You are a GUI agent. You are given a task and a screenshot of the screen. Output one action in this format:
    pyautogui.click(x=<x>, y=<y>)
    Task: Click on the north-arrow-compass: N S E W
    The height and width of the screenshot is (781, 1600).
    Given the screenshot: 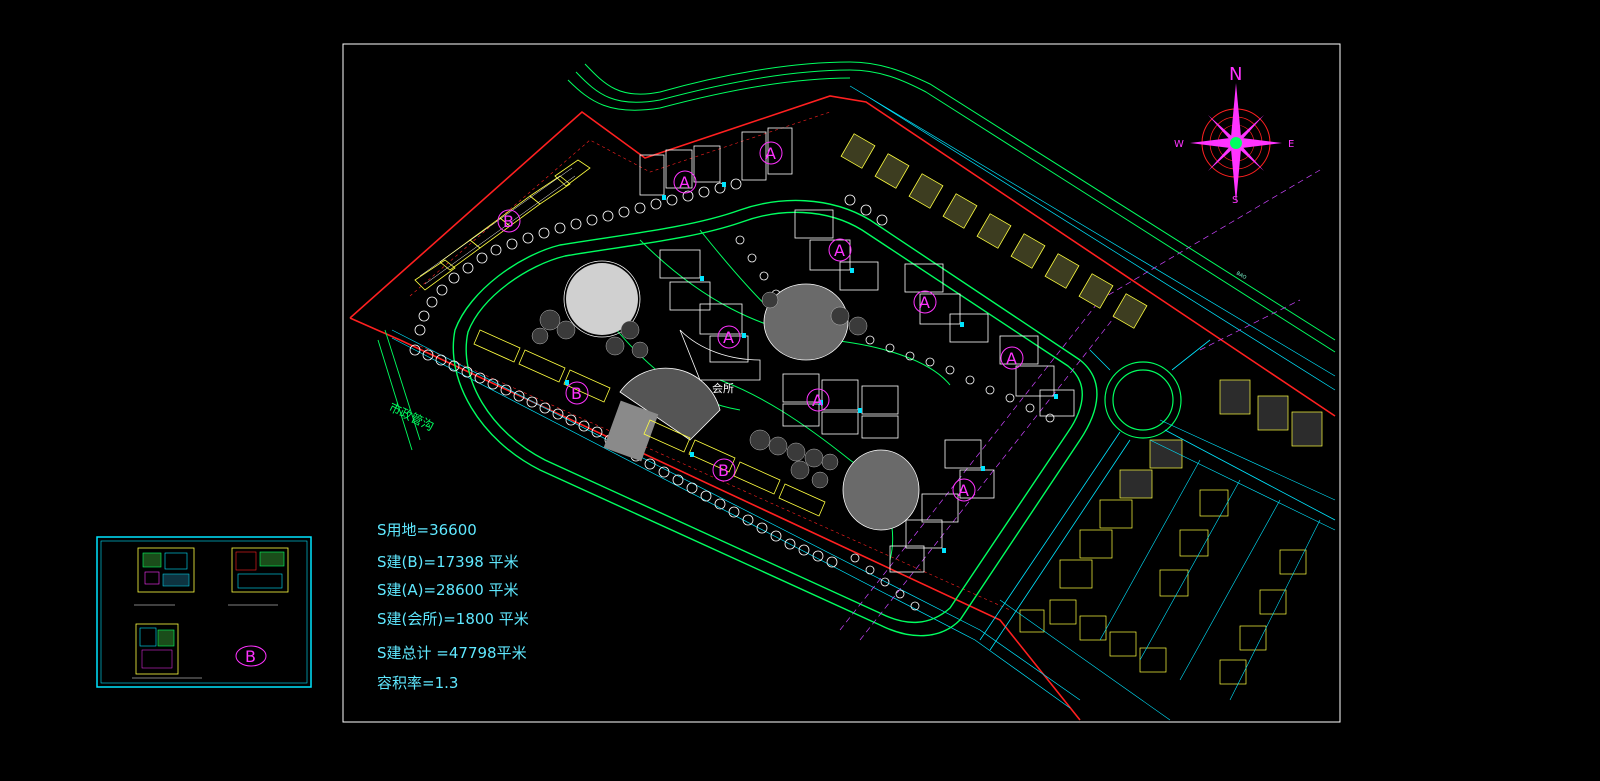 What is the action you would take?
    pyautogui.click(x=1234, y=135)
    